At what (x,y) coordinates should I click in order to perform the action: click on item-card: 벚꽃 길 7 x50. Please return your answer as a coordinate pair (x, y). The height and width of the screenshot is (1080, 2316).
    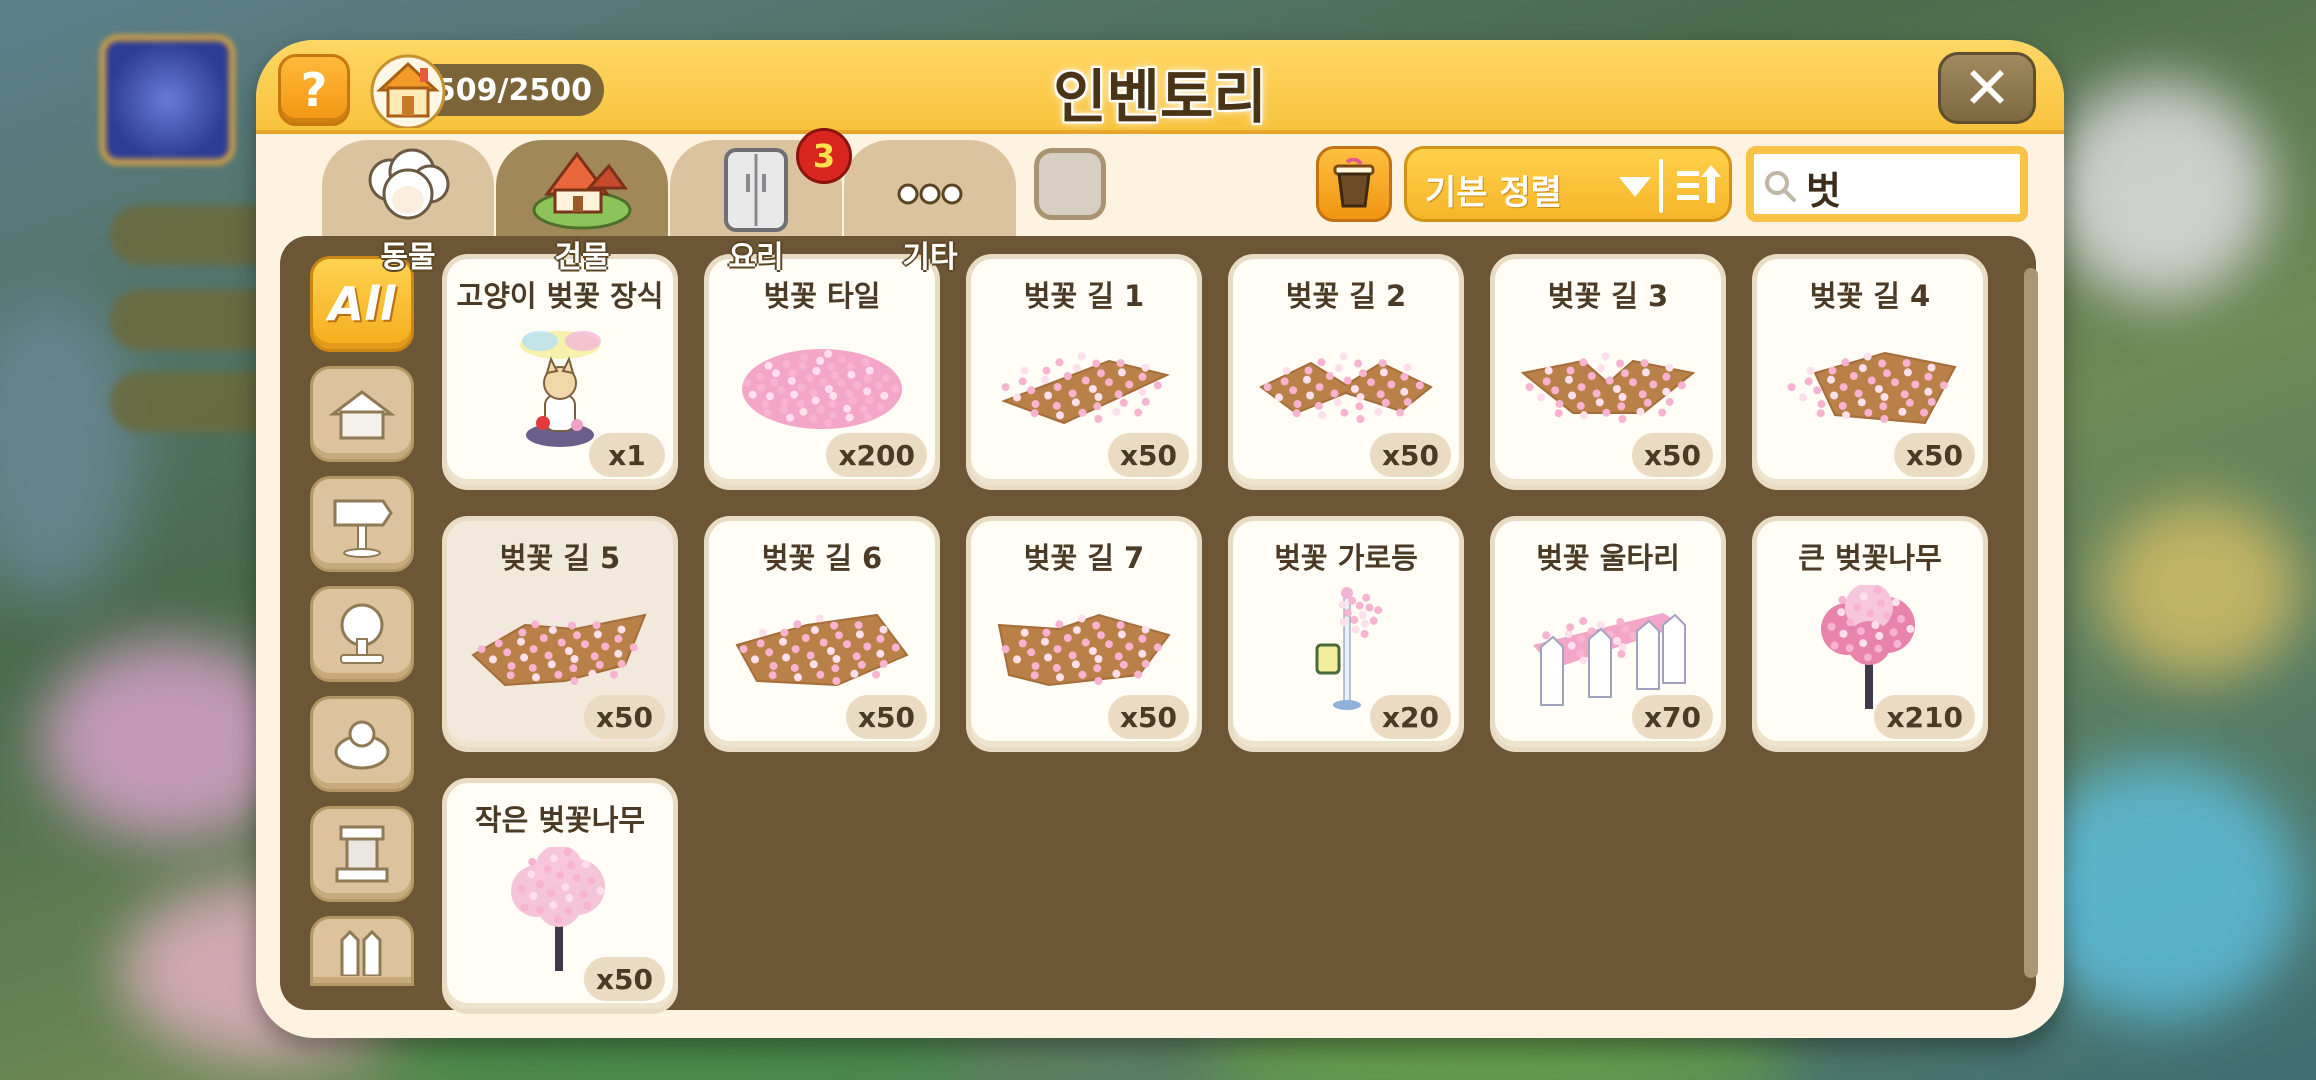
    Looking at the image, I should click on (1084, 634).